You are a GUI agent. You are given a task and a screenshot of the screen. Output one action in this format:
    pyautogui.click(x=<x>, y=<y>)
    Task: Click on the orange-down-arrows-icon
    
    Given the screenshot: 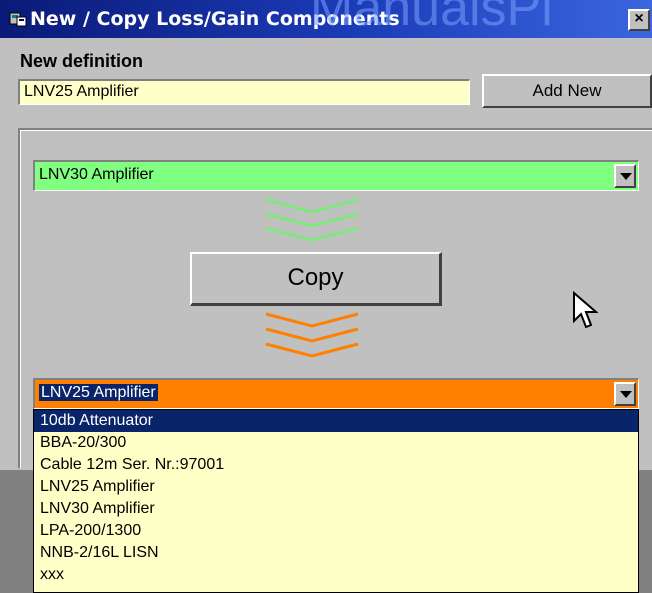 What is the action you would take?
    pyautogui.click(x=312, y=335)
    